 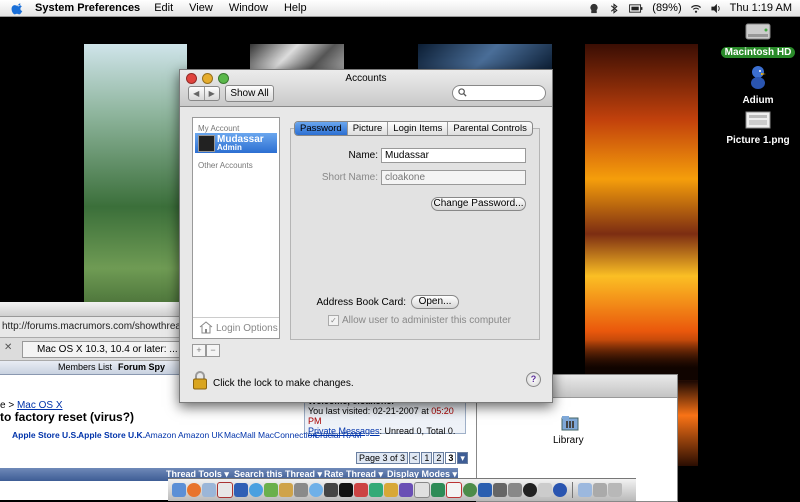 I want to click on lock-icon, so click(x=200, y=380).